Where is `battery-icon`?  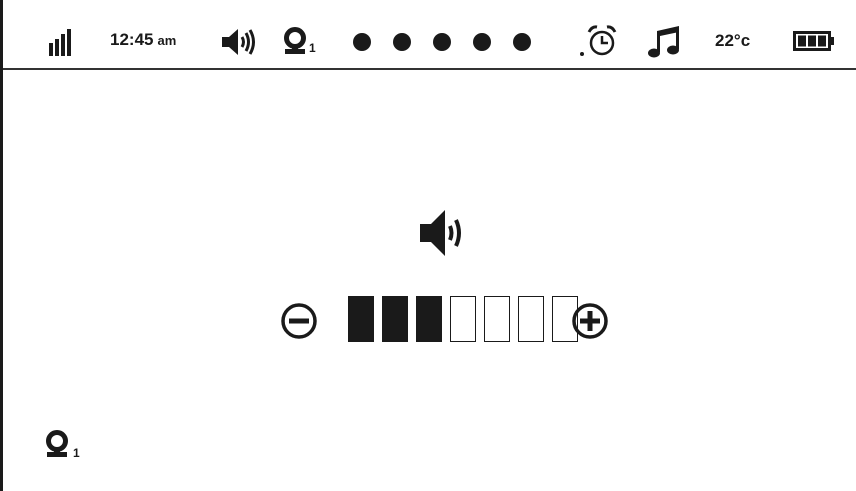
battery-icon is located at coordinates (814, 41).